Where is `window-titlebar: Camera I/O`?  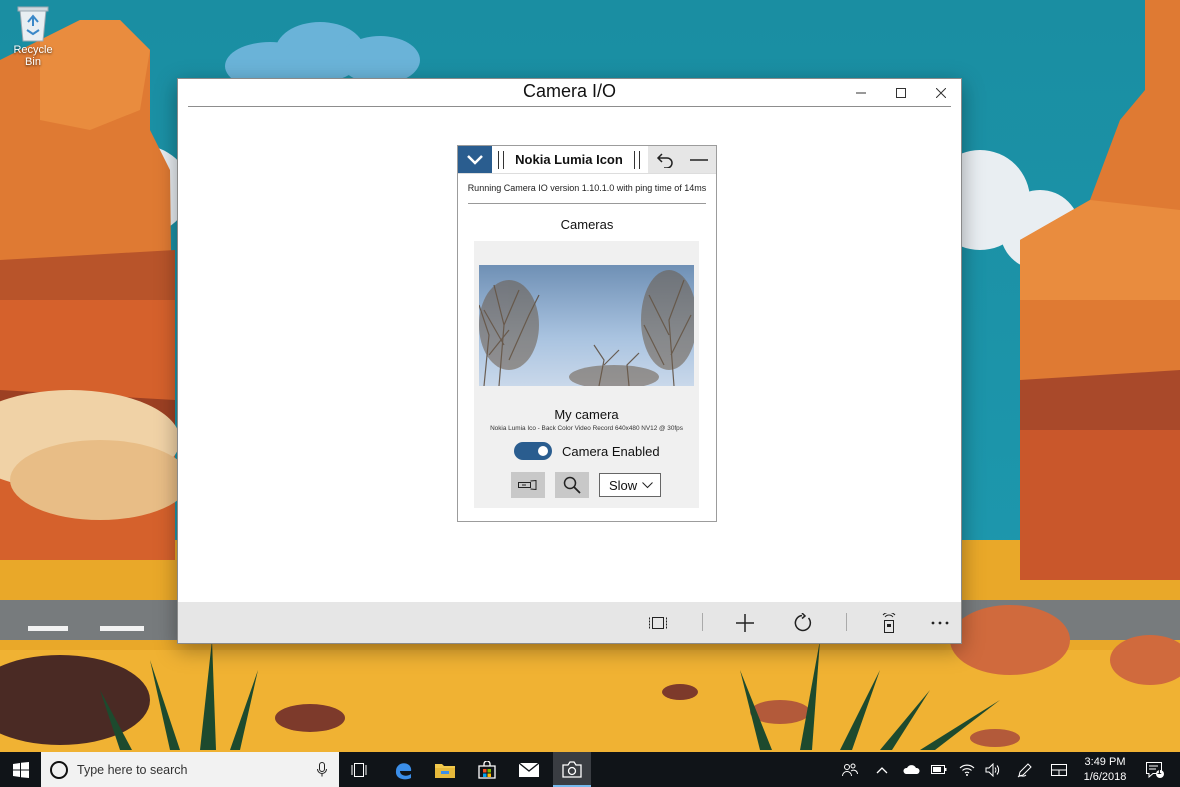 window-titlebar: Camera I/O is located at coordinates (569, 93).